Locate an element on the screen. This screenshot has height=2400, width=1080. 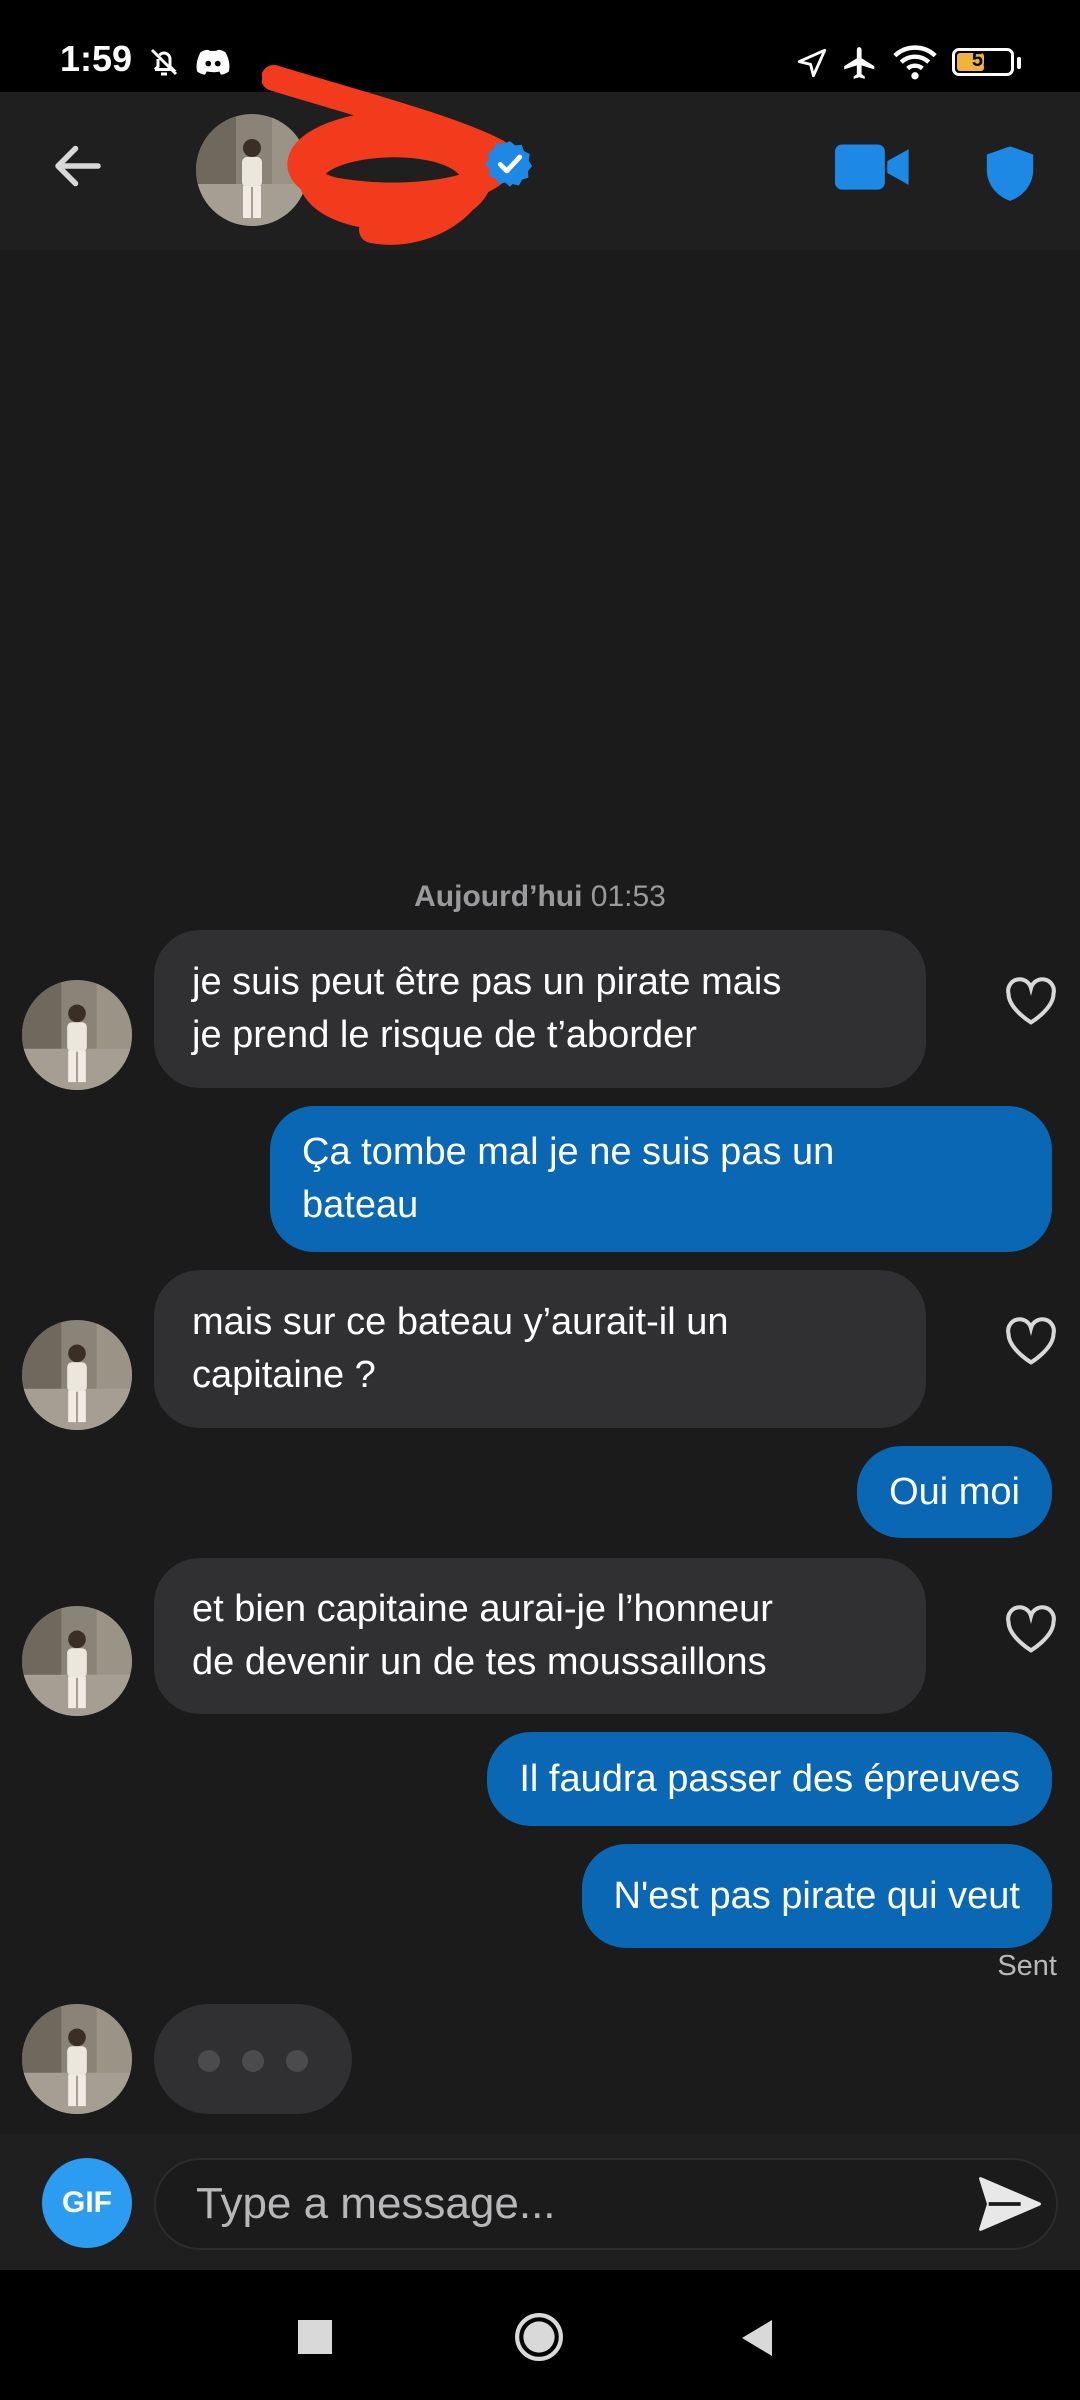
message-line: de devenir un de tes moussaillons is located at coordinates (479, 1662).